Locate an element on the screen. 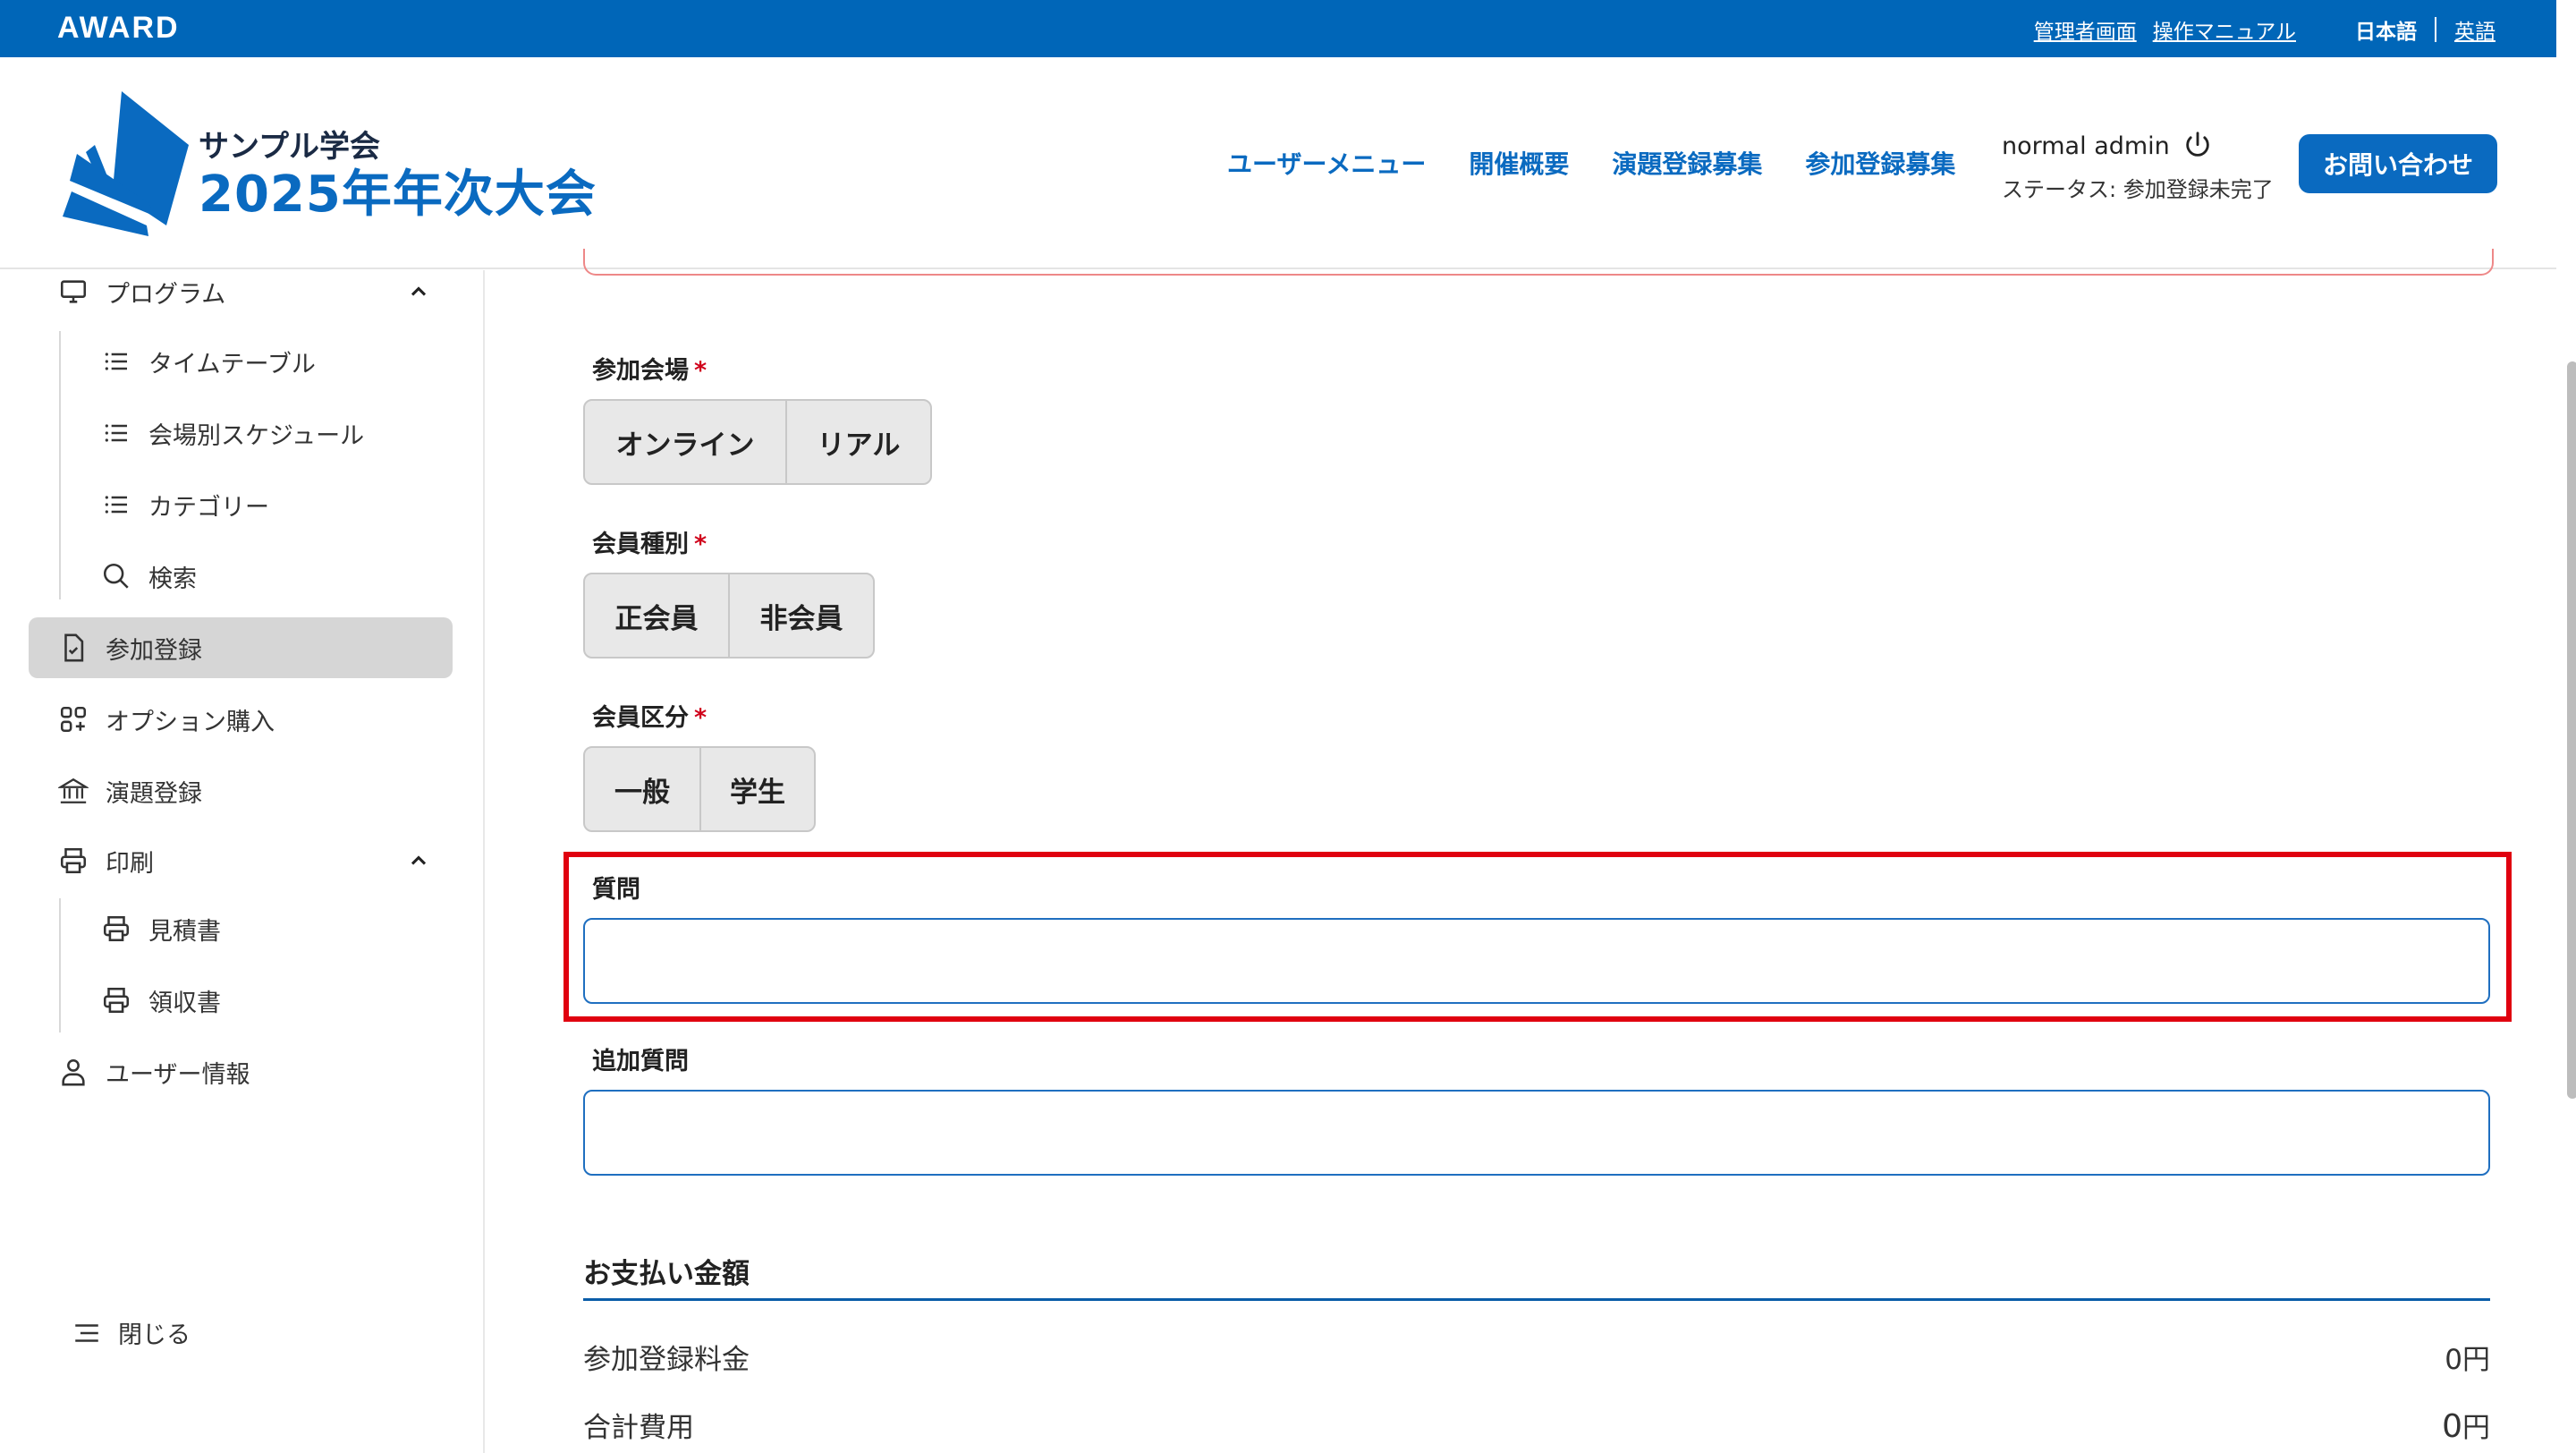 The width and height of the screenshot is (2576, 1453). nav-overview: 開催概要 is located at coordinates (1519, 163).